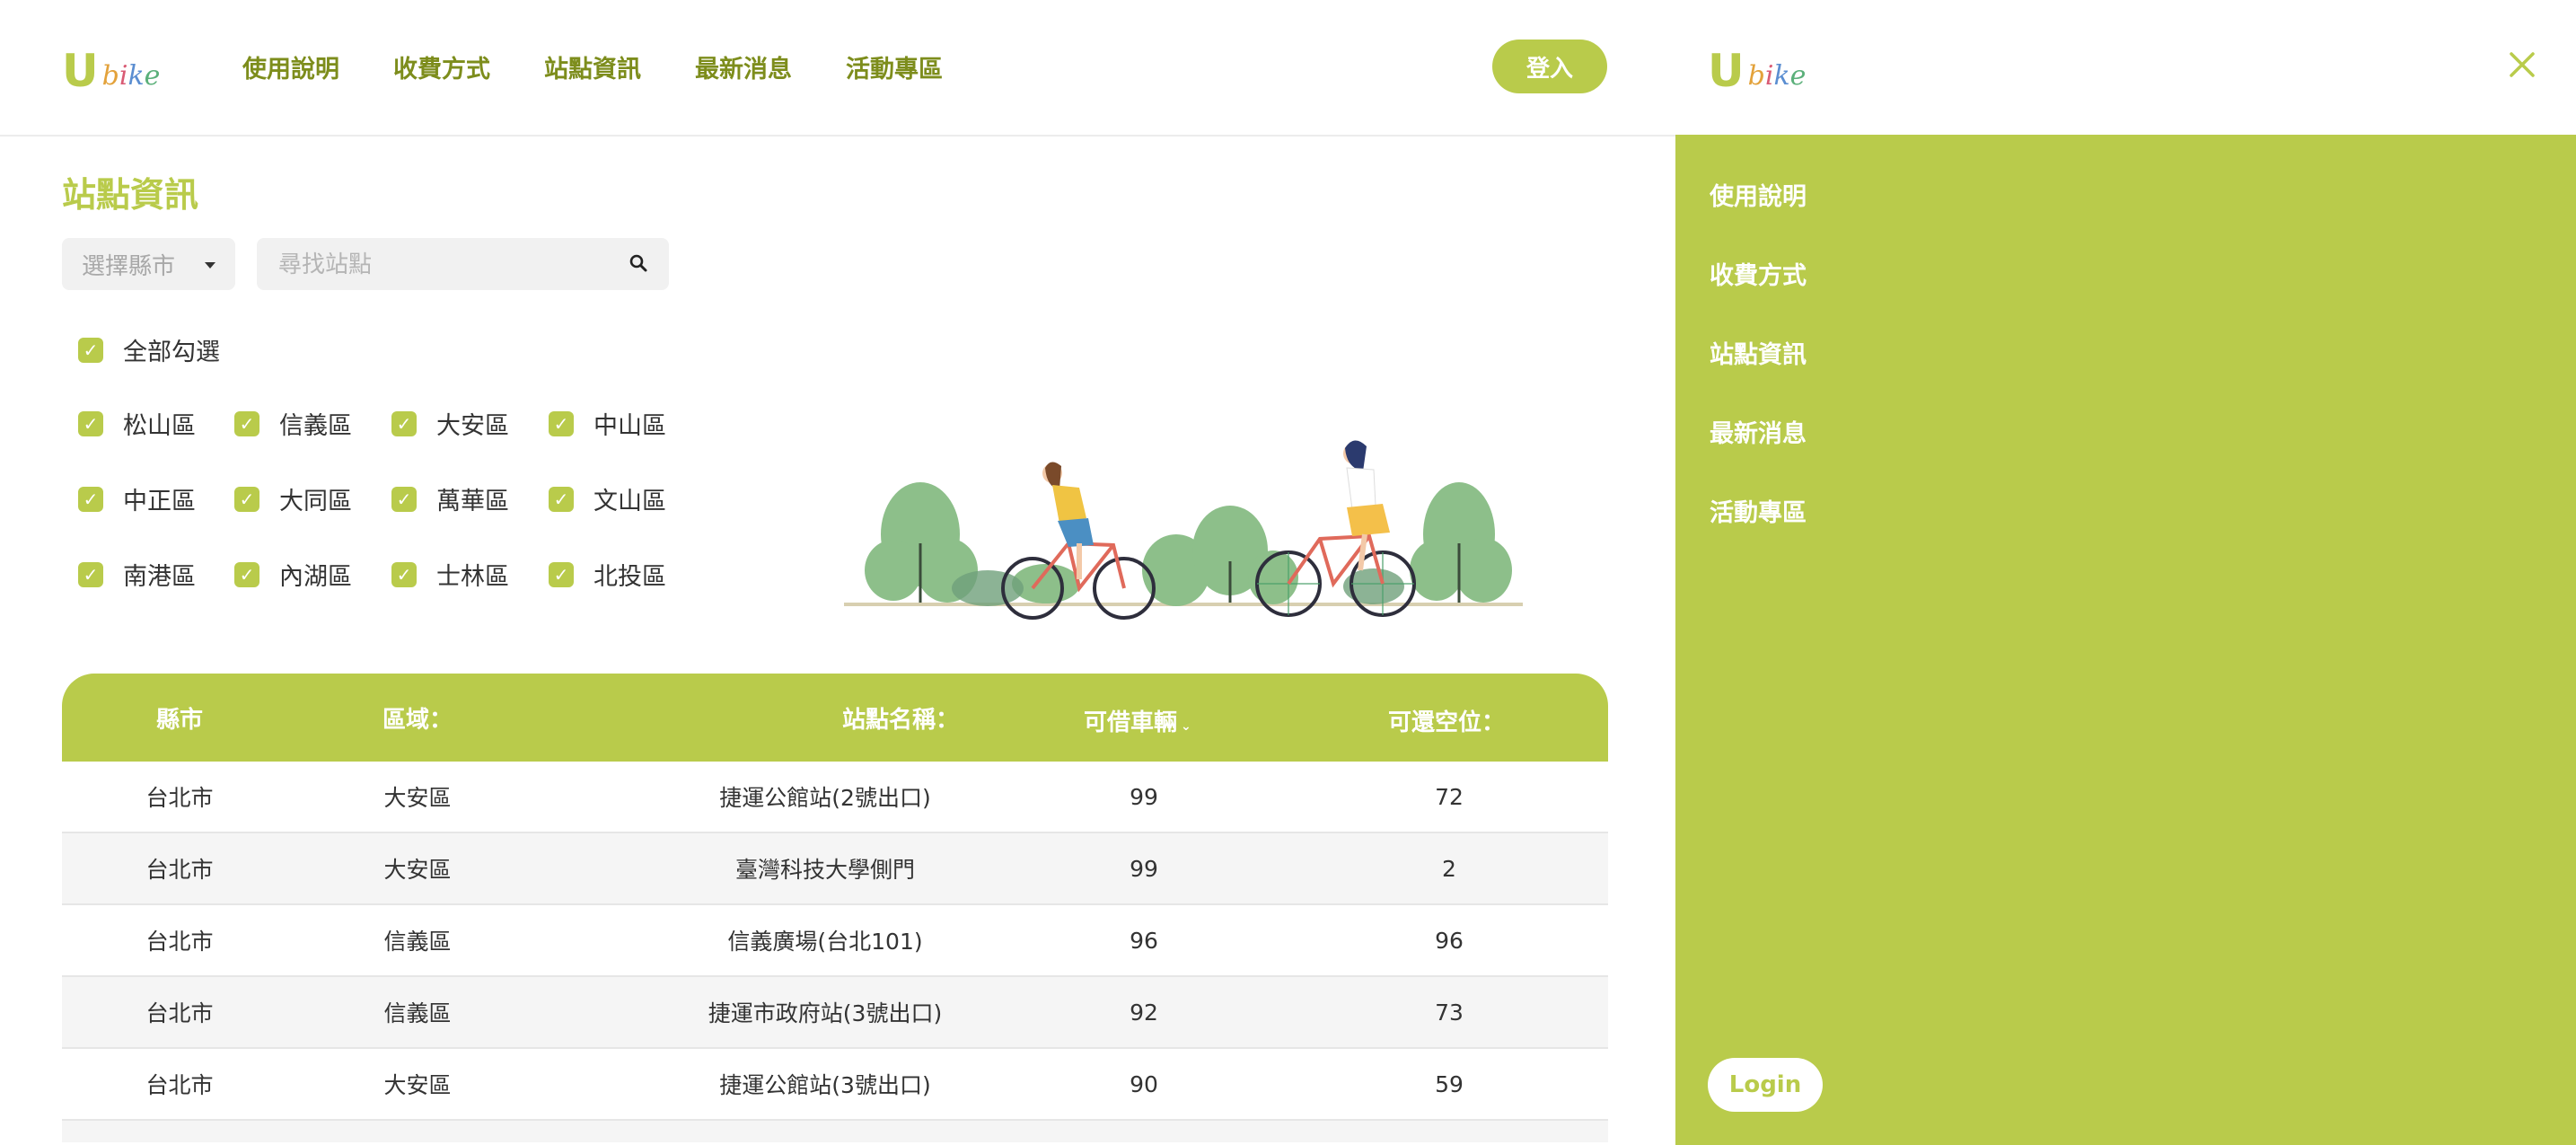 This screenshot has height=1145, width=2576. I want to click on table-header: 縣市 區域： 站點名稱： 可借車輛 ⌄ 可還空位：, so click(835, 718).